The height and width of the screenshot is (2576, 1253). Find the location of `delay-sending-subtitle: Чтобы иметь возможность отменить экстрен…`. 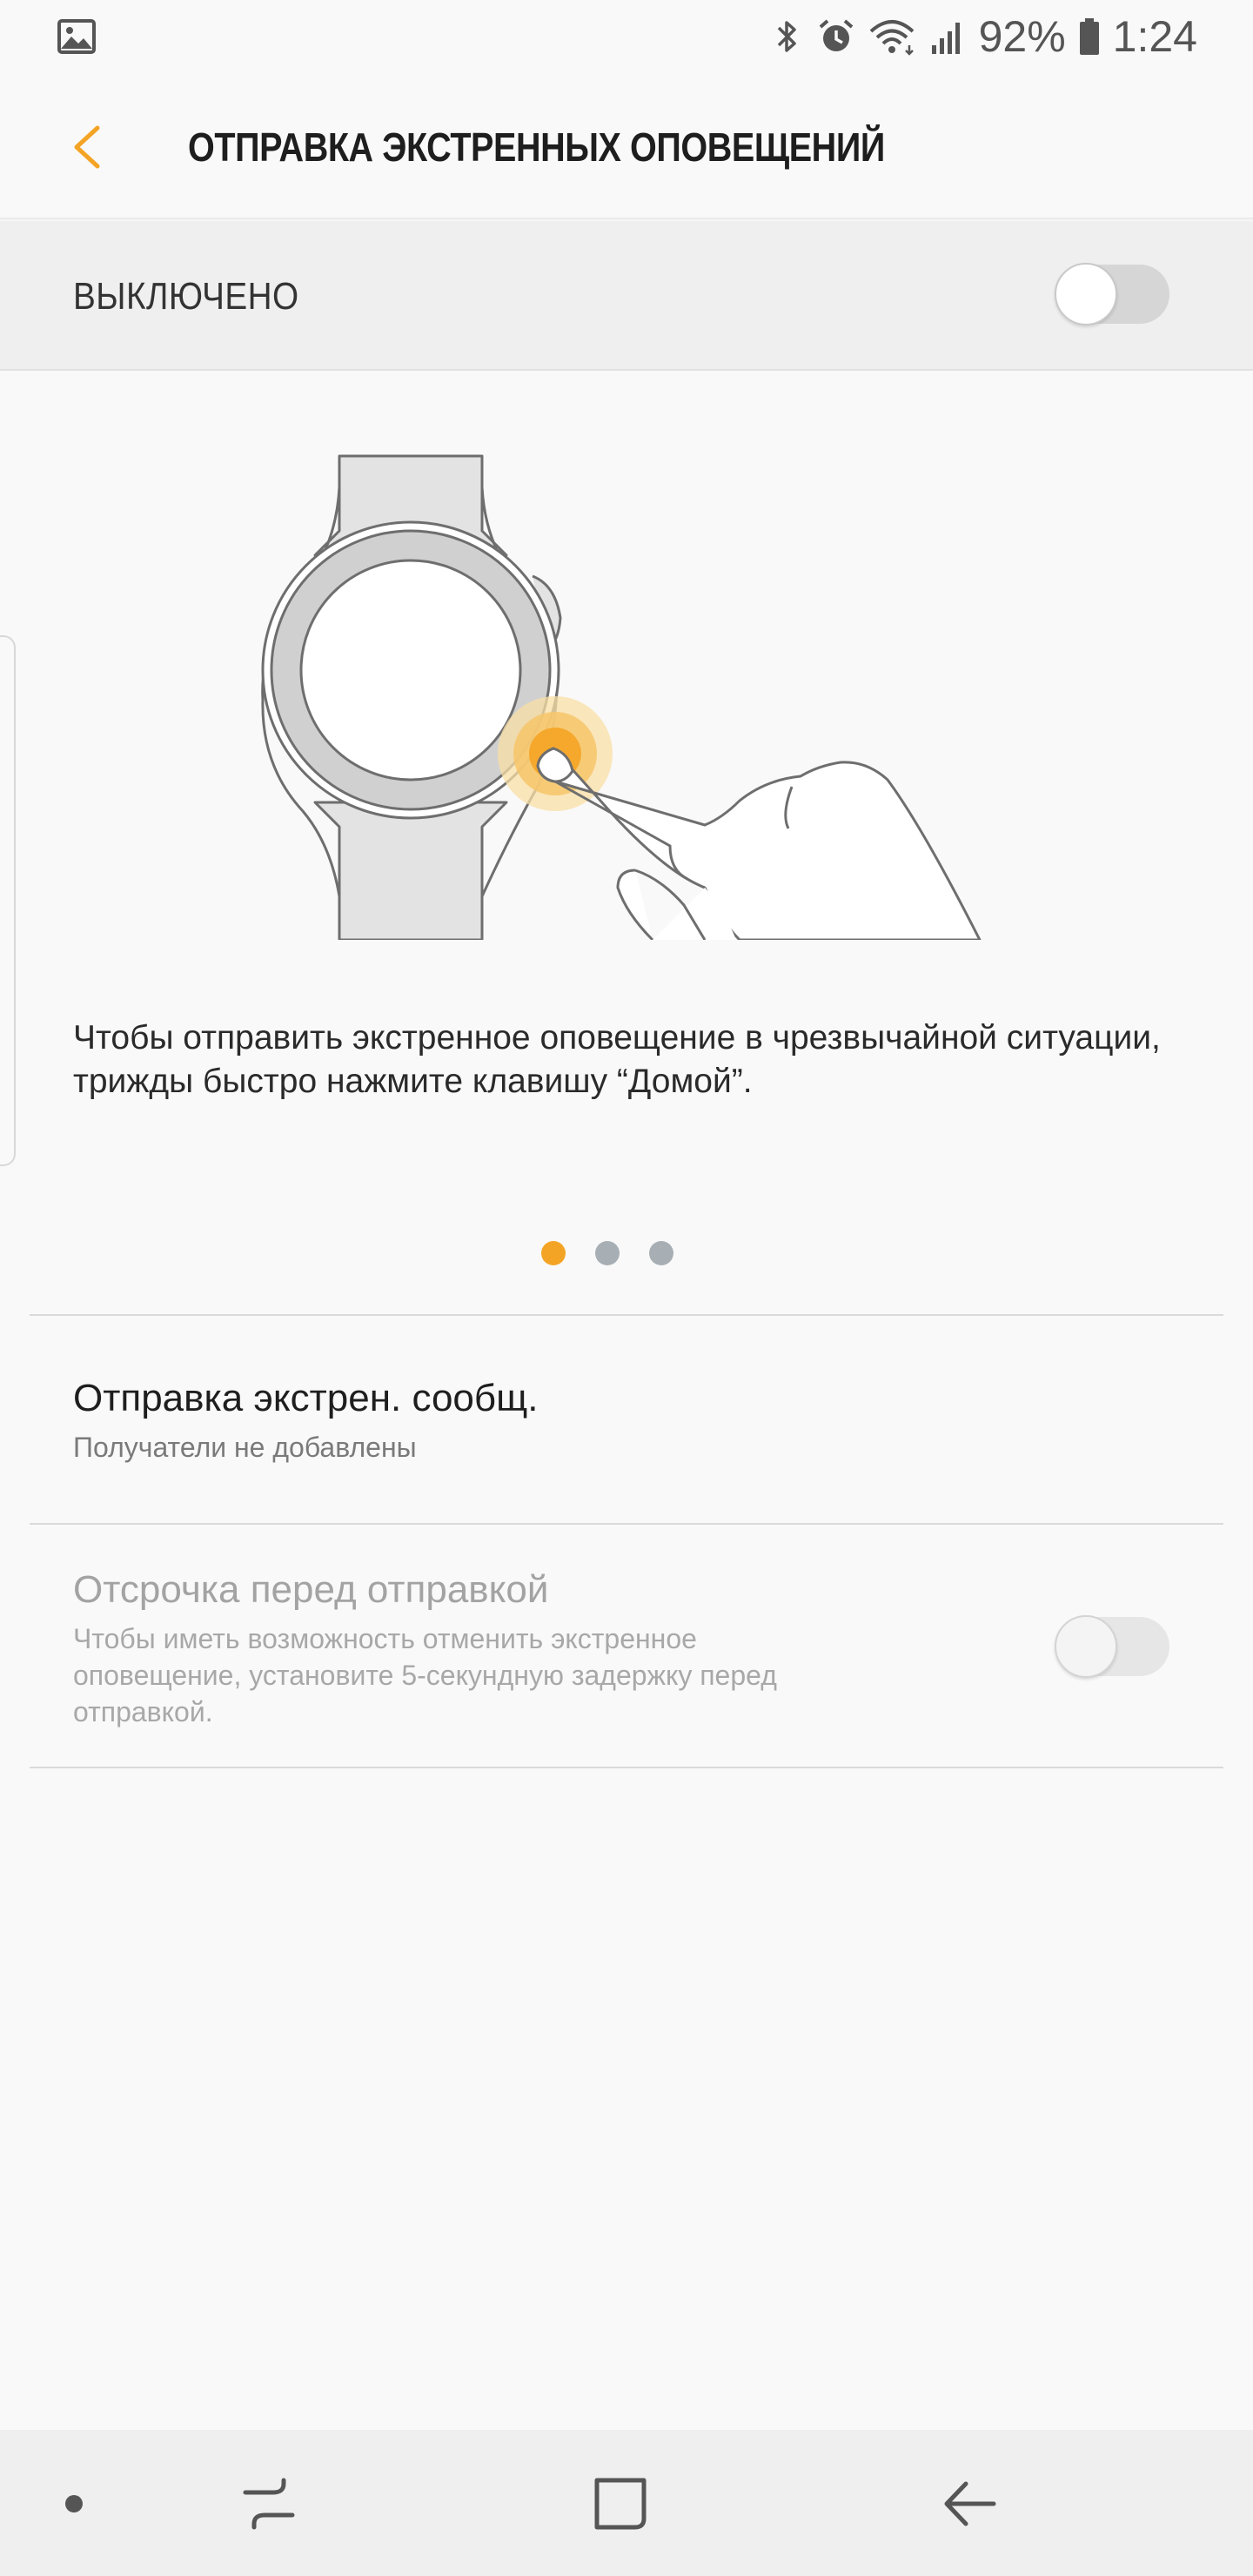

delay-sending-subtitle: Чтобы иметь возможность отменить экстрен… is located at coordinates (425, 1675).